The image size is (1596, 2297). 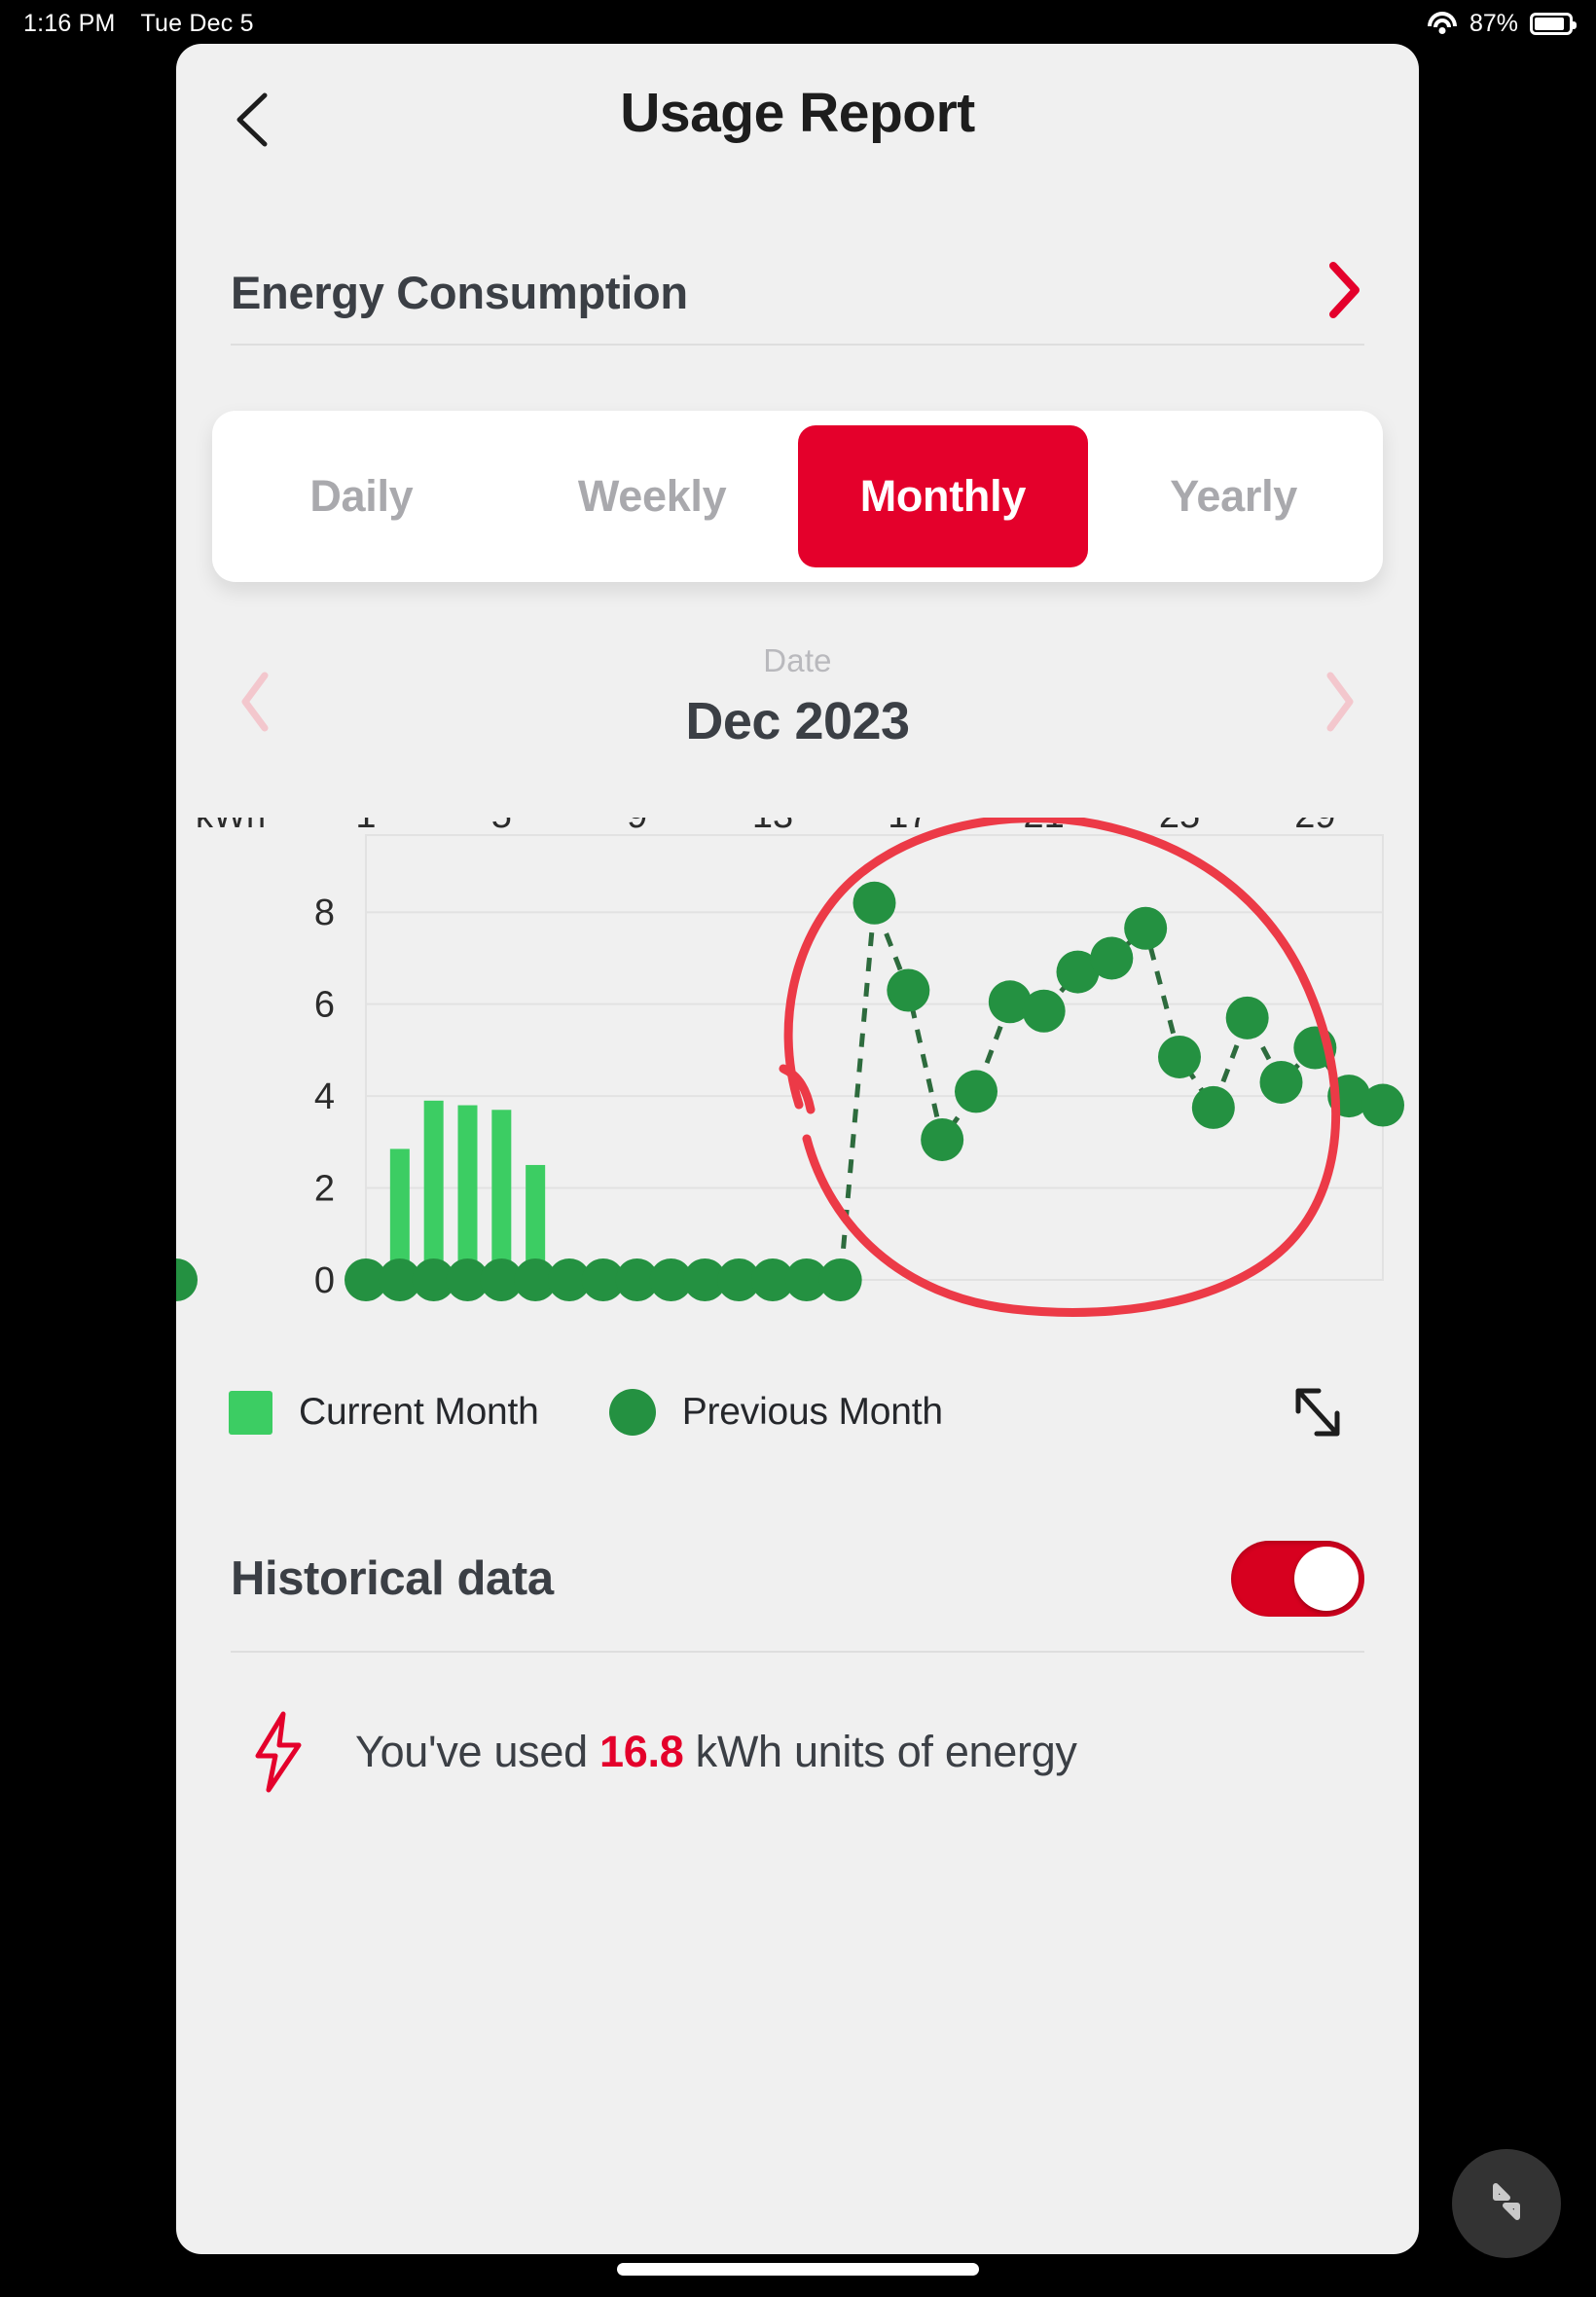 I want to click on svg-text: 0, so click(x=325, y=1280).